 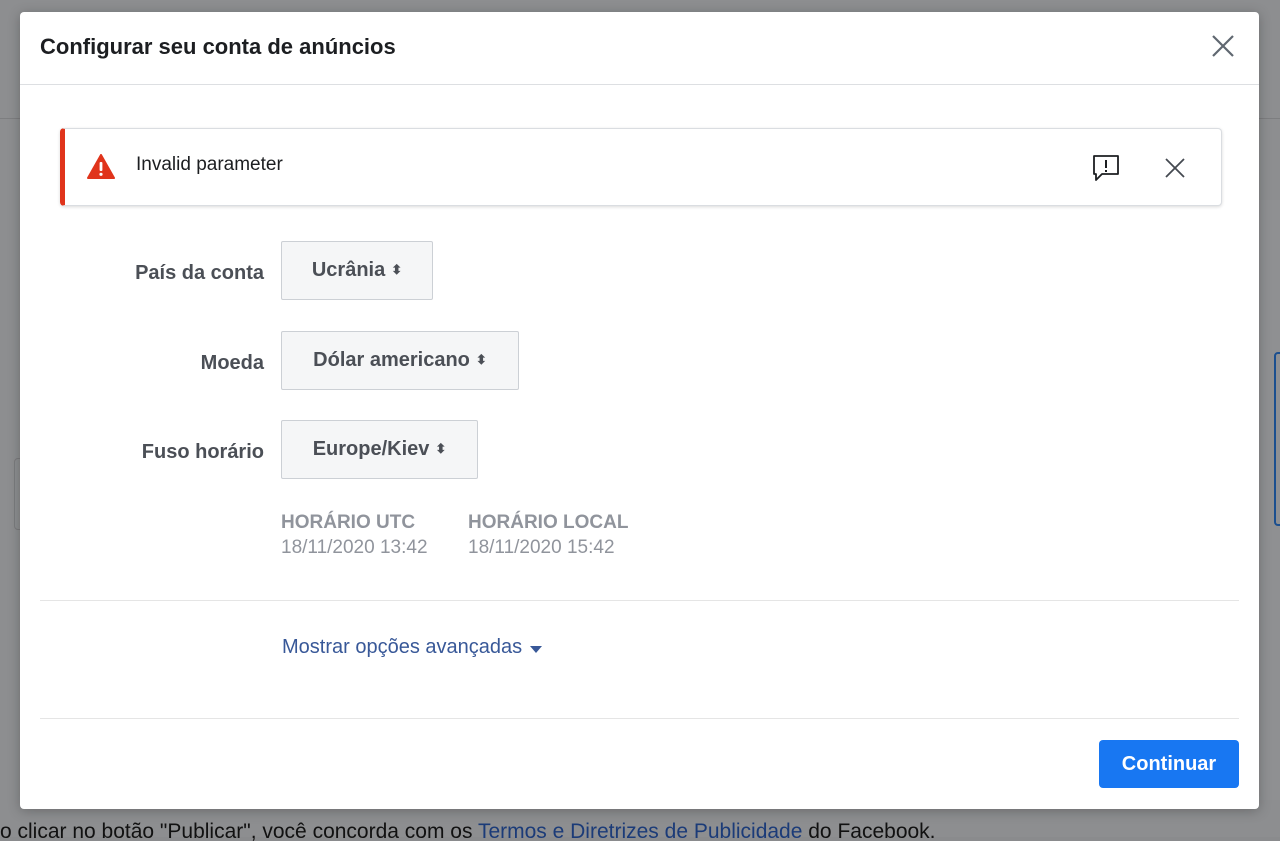 I want to click on utc-time: HORÁRIO UTC 18/11/2020 13:42, so click(x=354, y=535).